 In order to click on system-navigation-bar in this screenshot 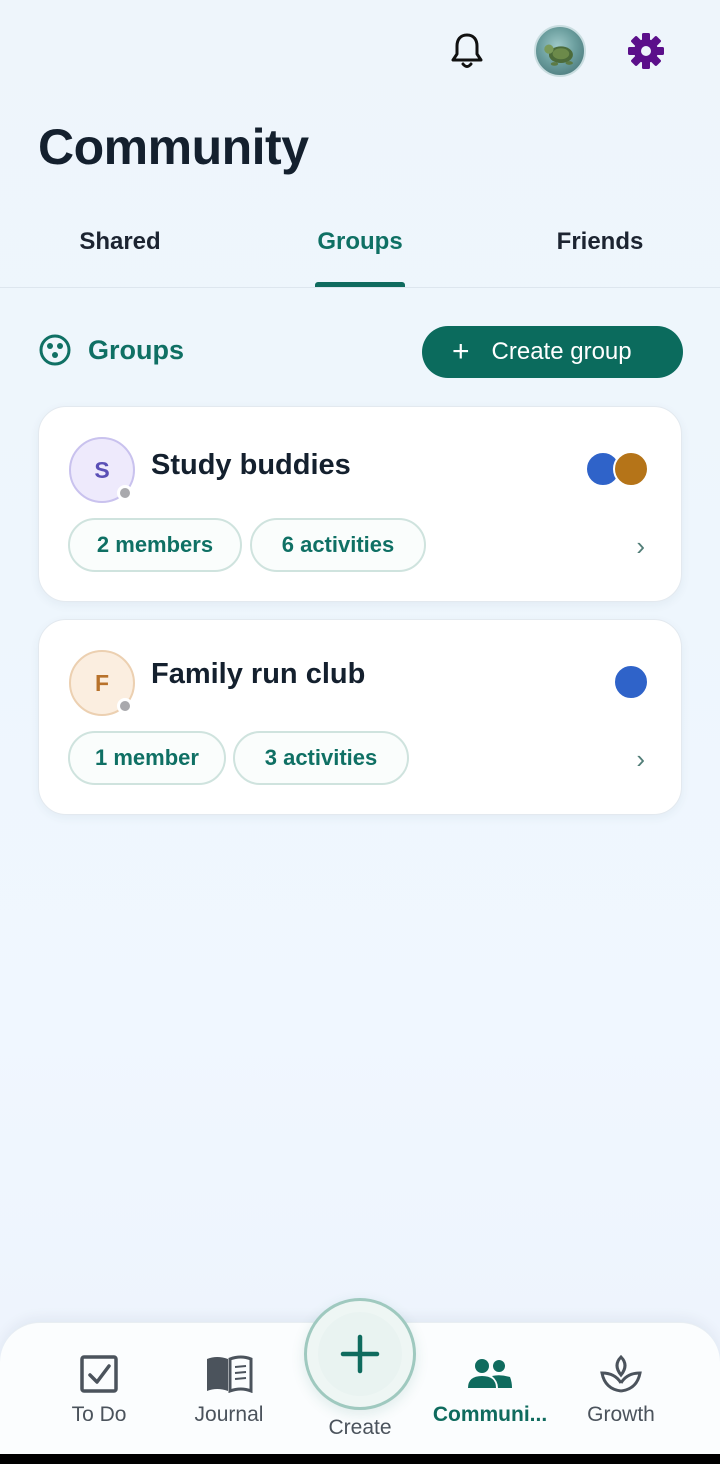, I will do `click(360, 1459)`.